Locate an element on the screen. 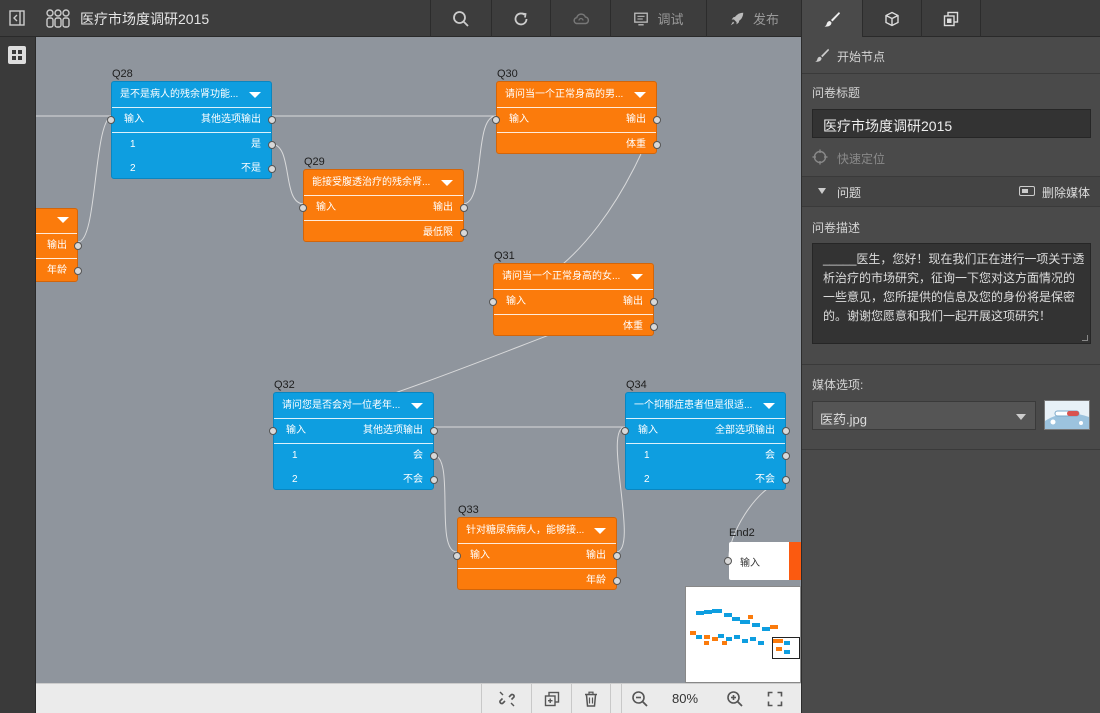 This screenshot has width=1100, height=713. tab-components is located at coordinates (891, 18).